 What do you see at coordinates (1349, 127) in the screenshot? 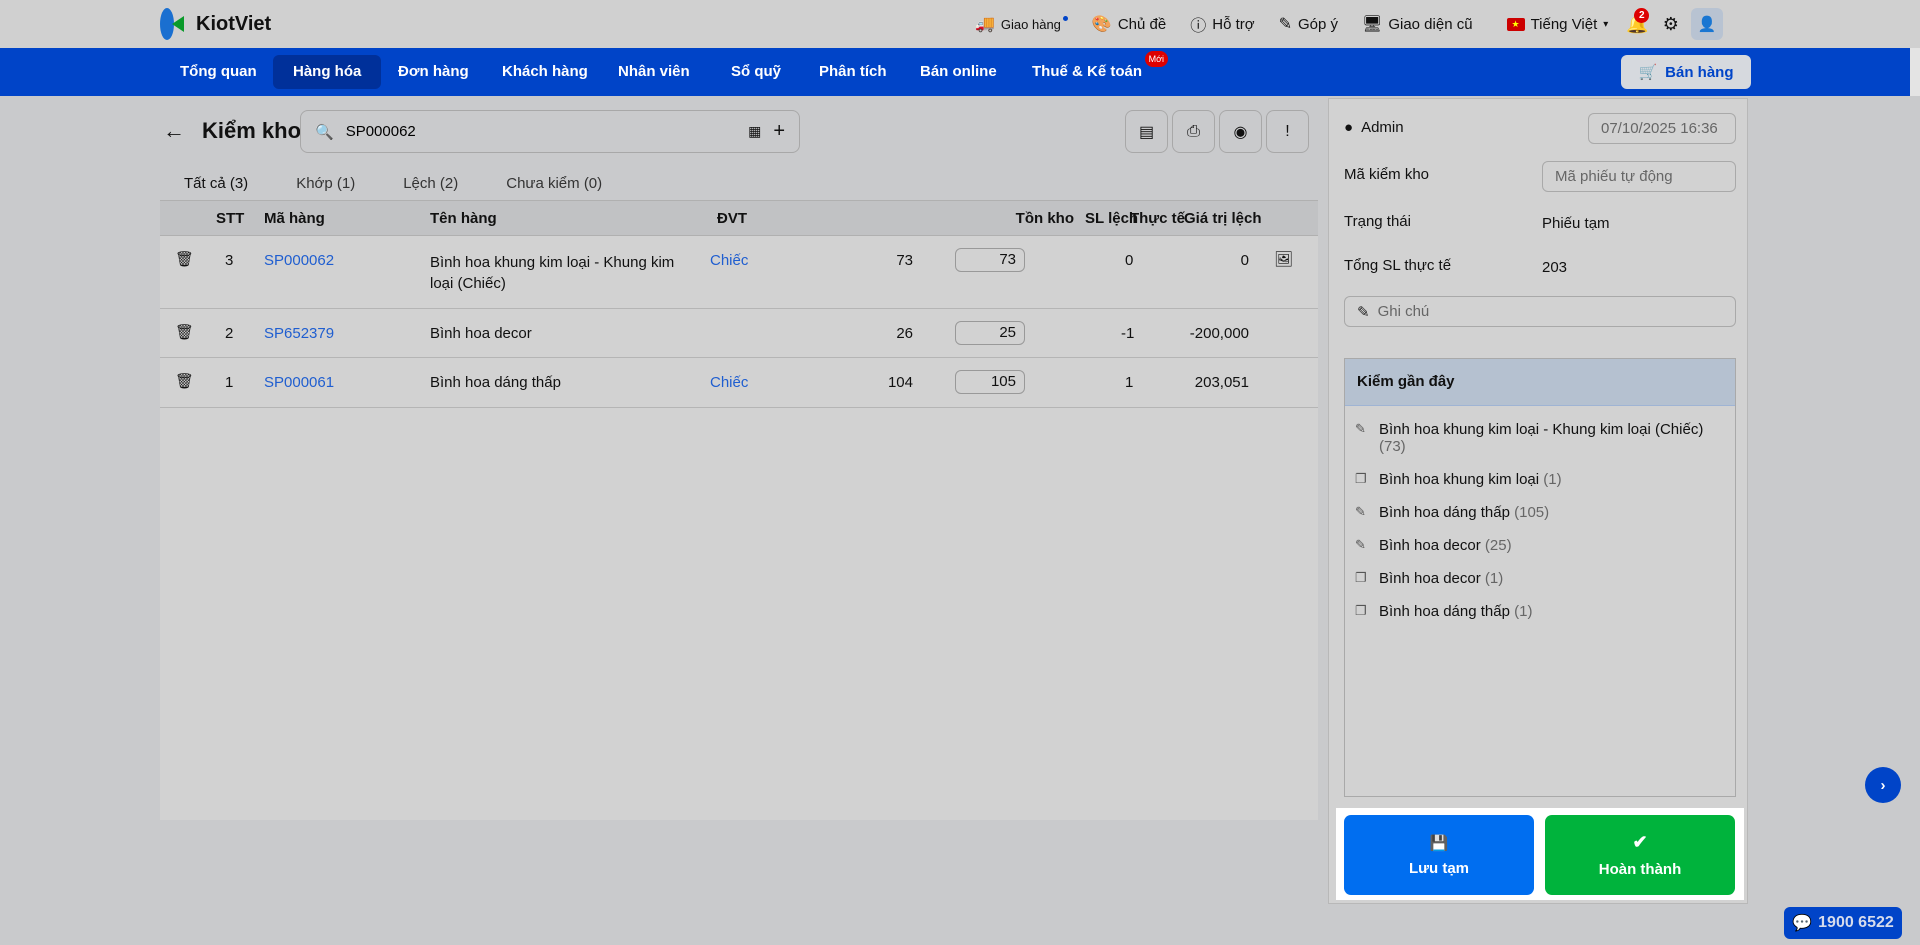
I see `user-circle-icon: ●` at bounding box center [1349, 127].